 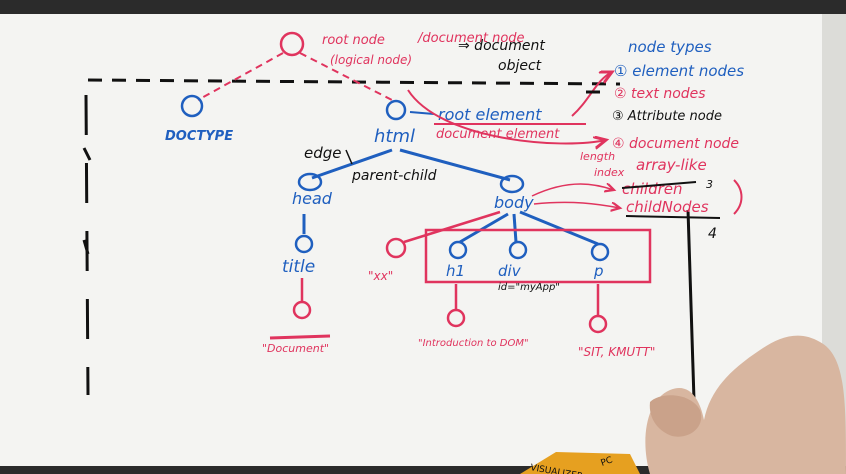 I want to click on root-node-label: root node, so click(x=353, y=40).